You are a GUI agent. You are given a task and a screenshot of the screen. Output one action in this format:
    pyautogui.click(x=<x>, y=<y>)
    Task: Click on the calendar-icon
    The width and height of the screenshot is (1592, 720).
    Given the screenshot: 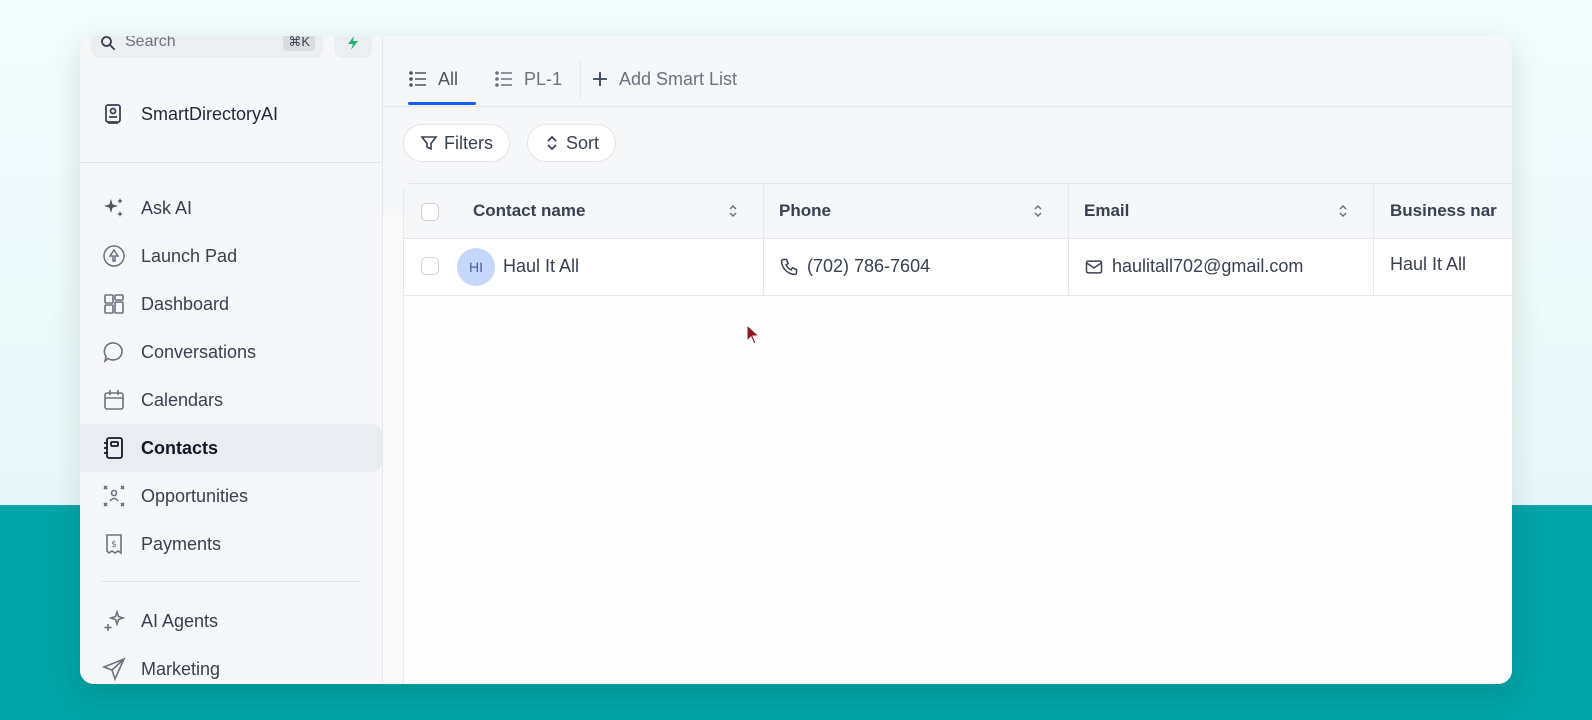 What is the action you would take?
    pyautogui.click(x=114, y=400)
    